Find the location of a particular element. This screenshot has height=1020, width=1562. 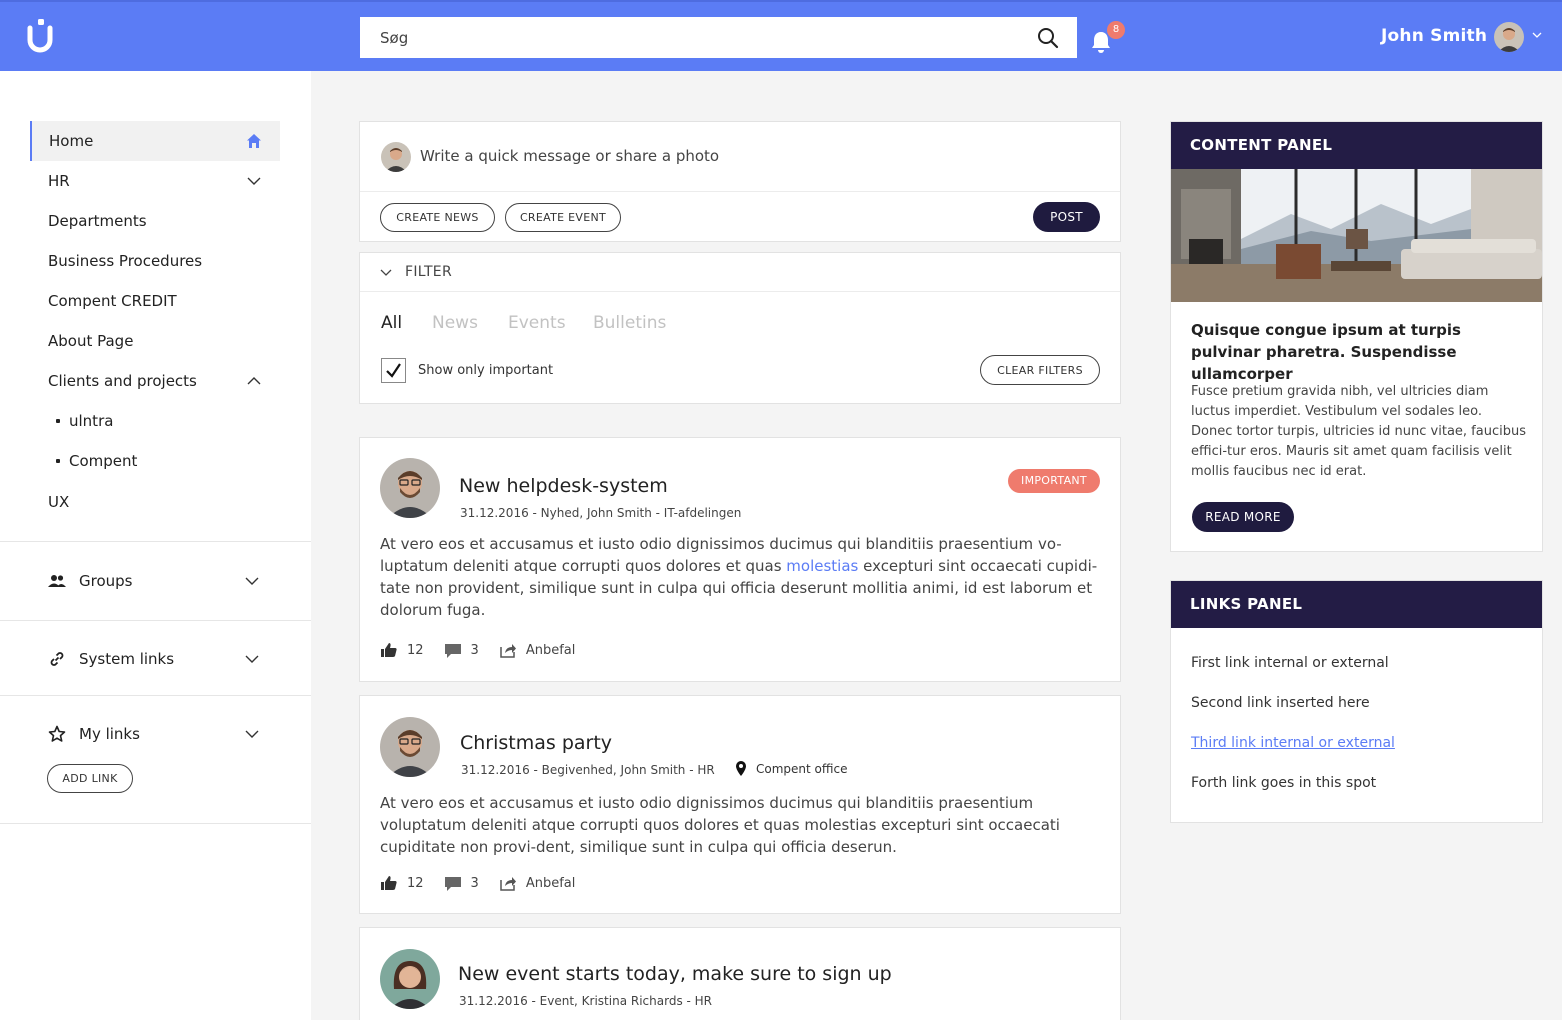

sidebar-section-label: Groups is located at coordinates (106, 581).